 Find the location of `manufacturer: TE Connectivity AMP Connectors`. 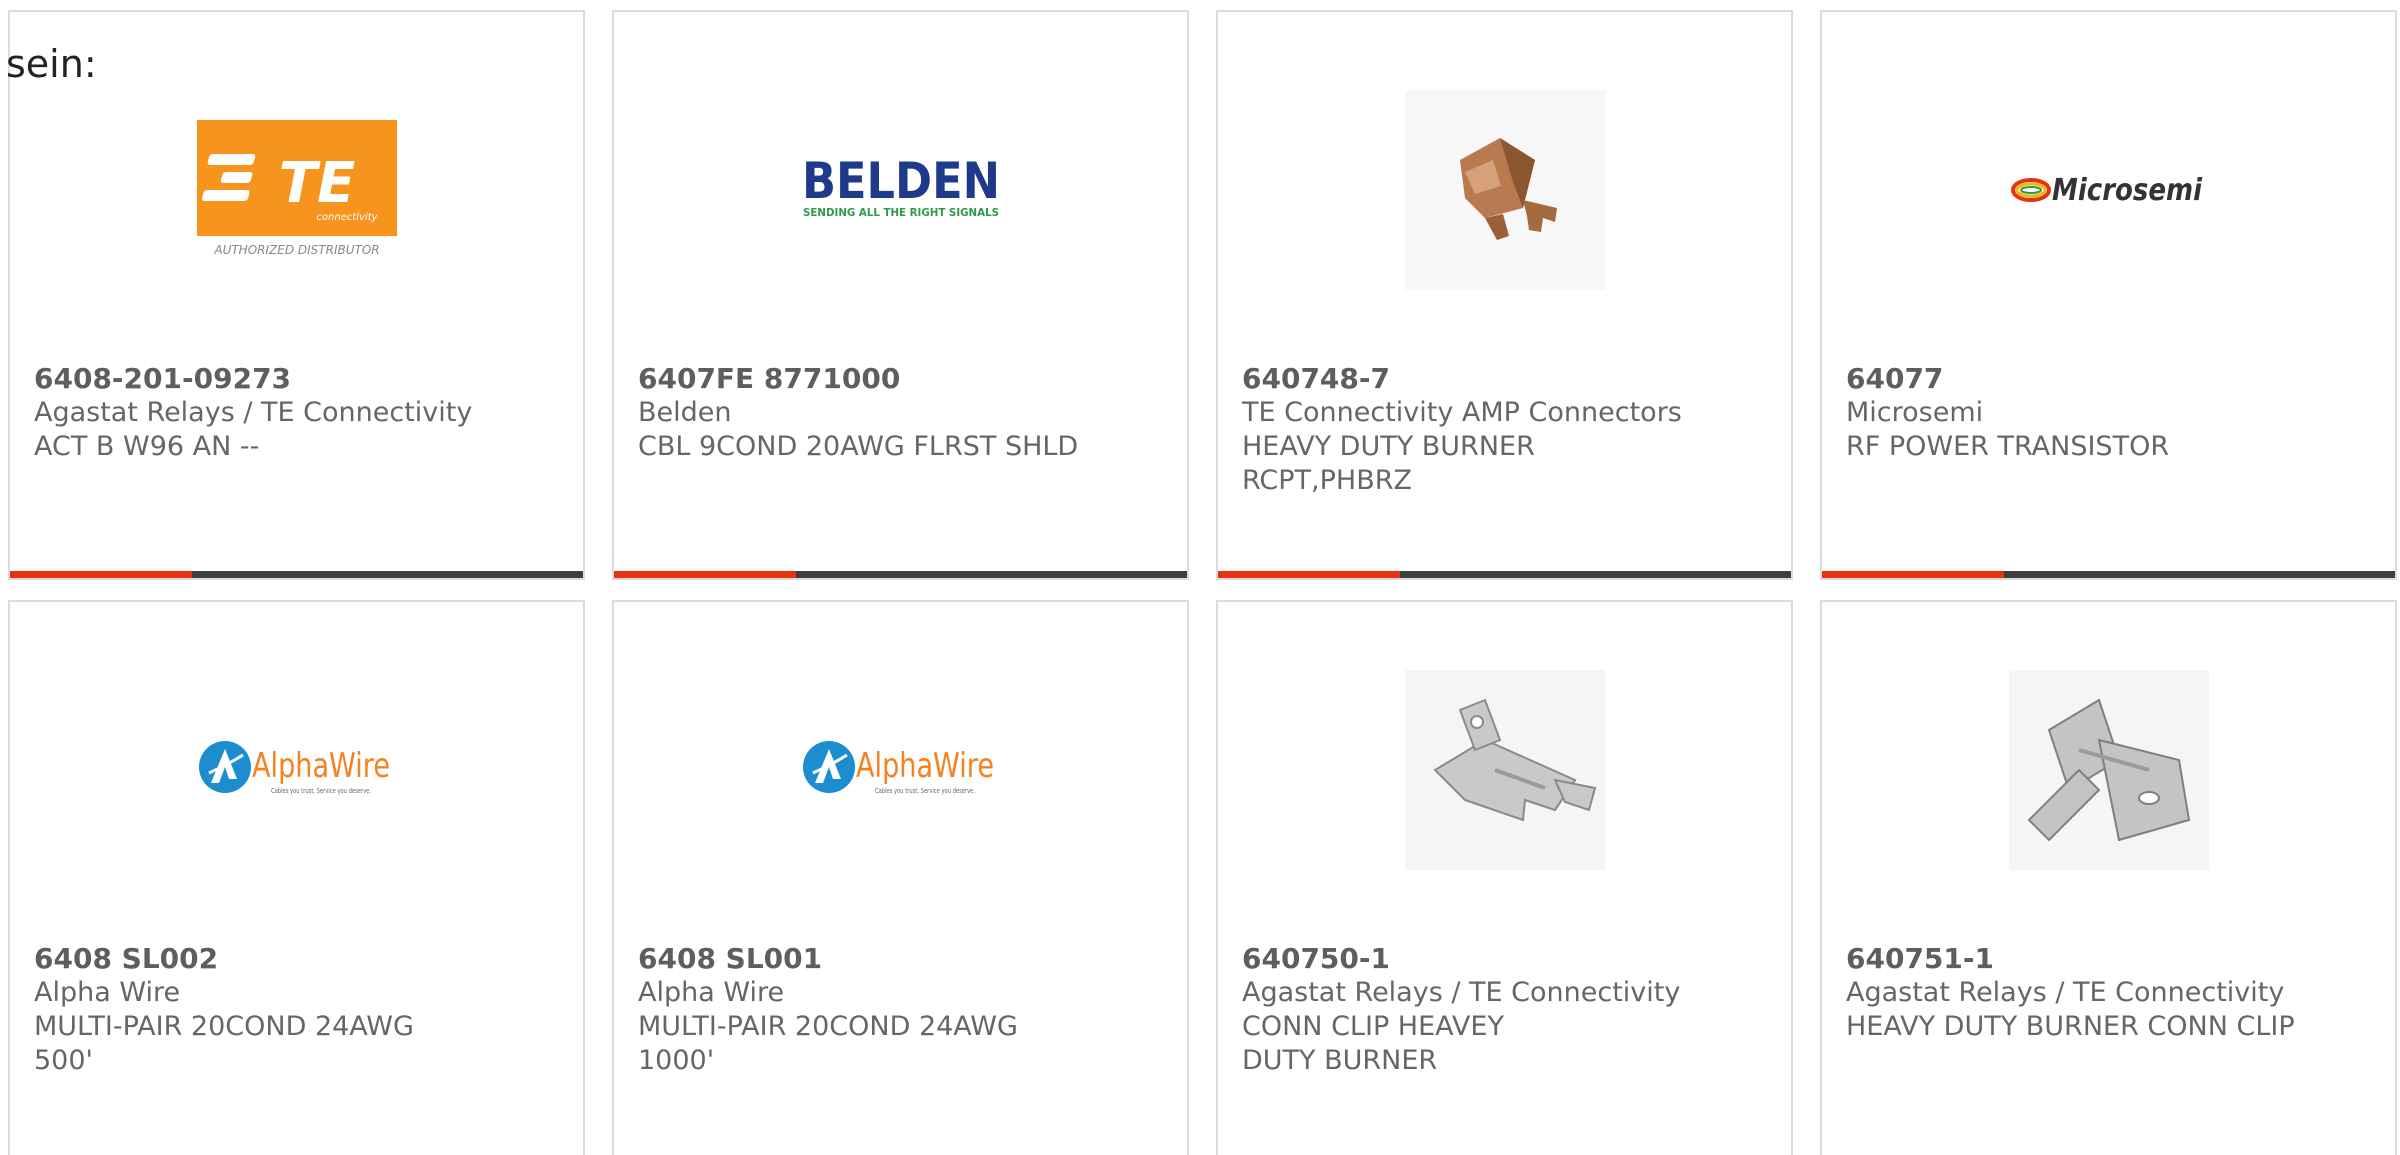

manufacturer: TE Connectivity AMP Connectors is located at coordinates (1462, 412).